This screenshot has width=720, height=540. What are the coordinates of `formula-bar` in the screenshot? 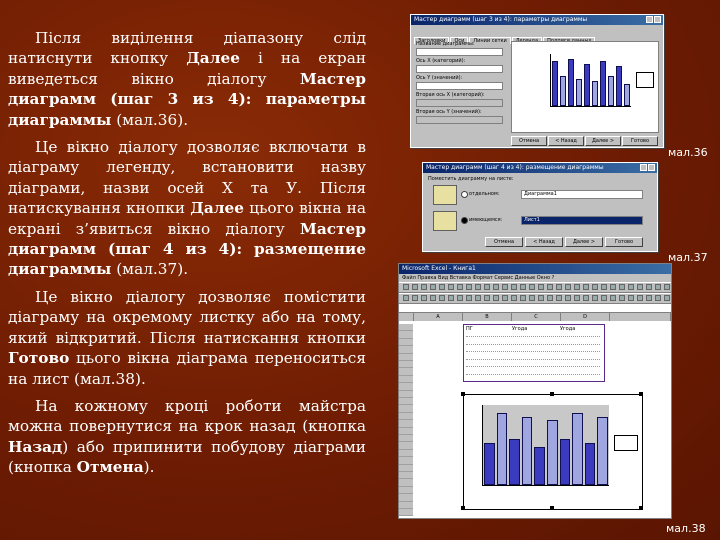 It's located at (535, 308).